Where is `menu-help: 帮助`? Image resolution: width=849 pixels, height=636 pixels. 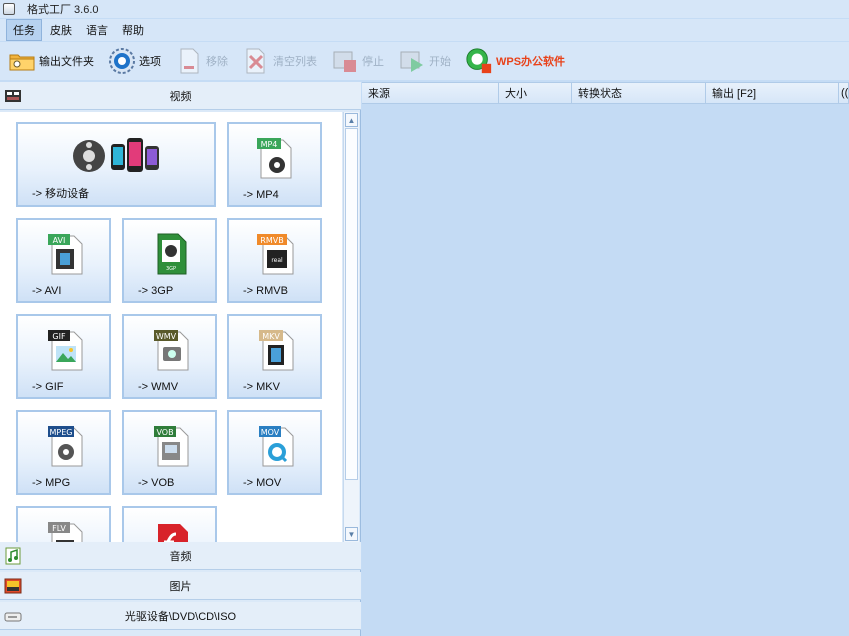
menu-help: 帮助 is located at coordinates (133, 30).